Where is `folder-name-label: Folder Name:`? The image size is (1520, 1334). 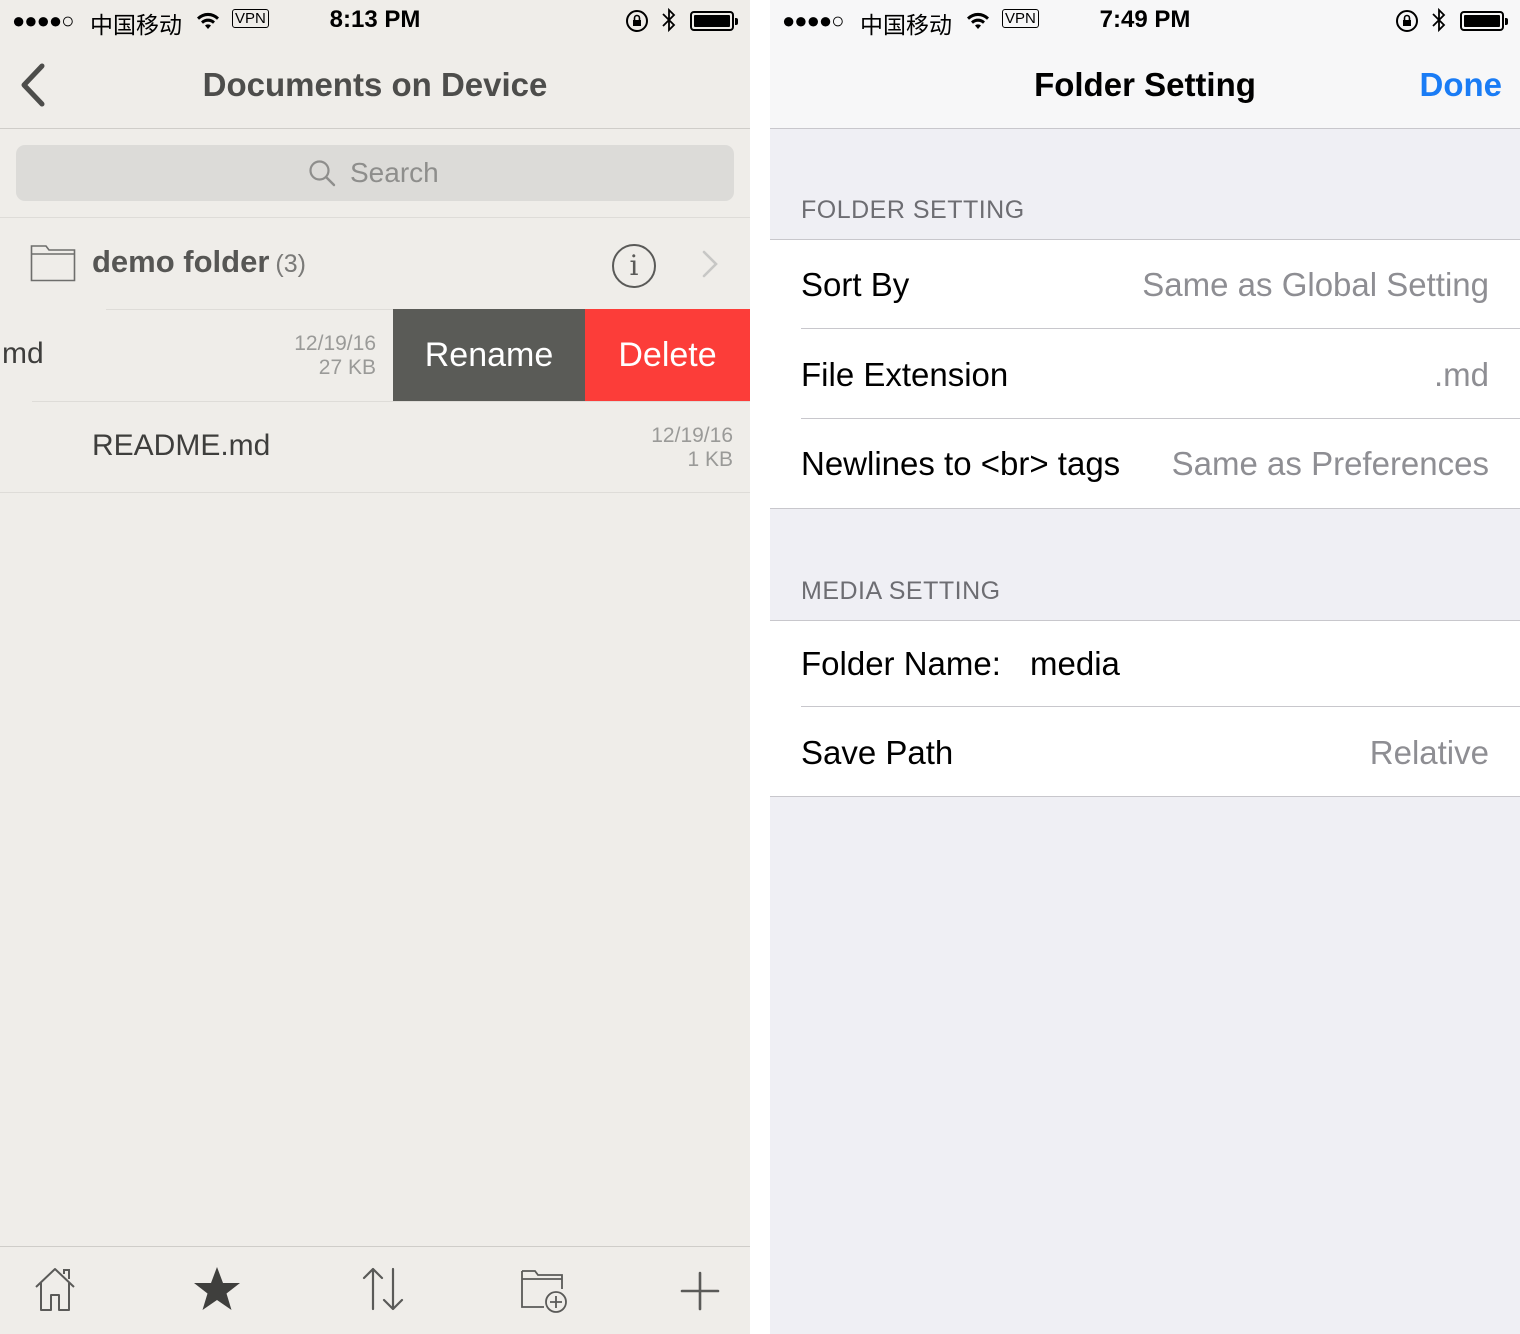
folder-name-label: Folder Name: is located at coordinates (901, 663).